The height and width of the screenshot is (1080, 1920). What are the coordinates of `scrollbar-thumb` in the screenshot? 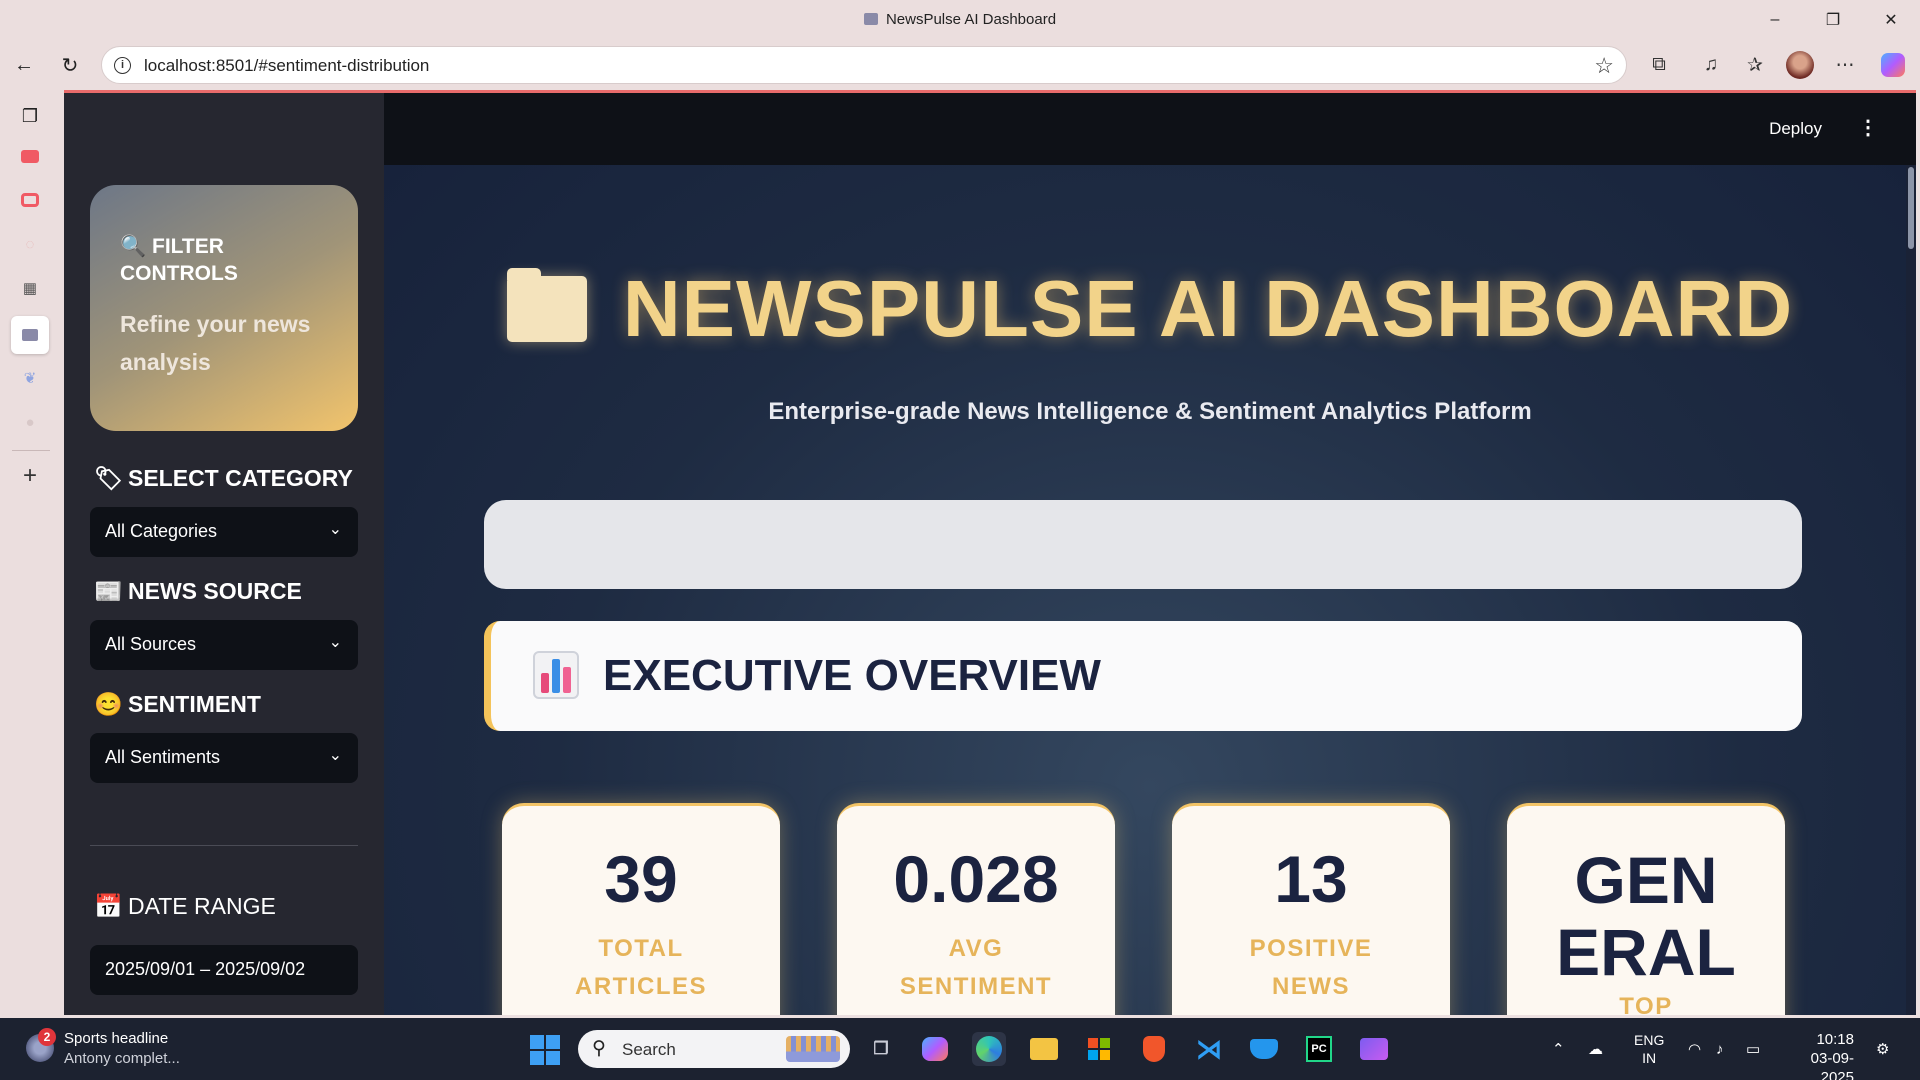 It's located at (1911, 208).